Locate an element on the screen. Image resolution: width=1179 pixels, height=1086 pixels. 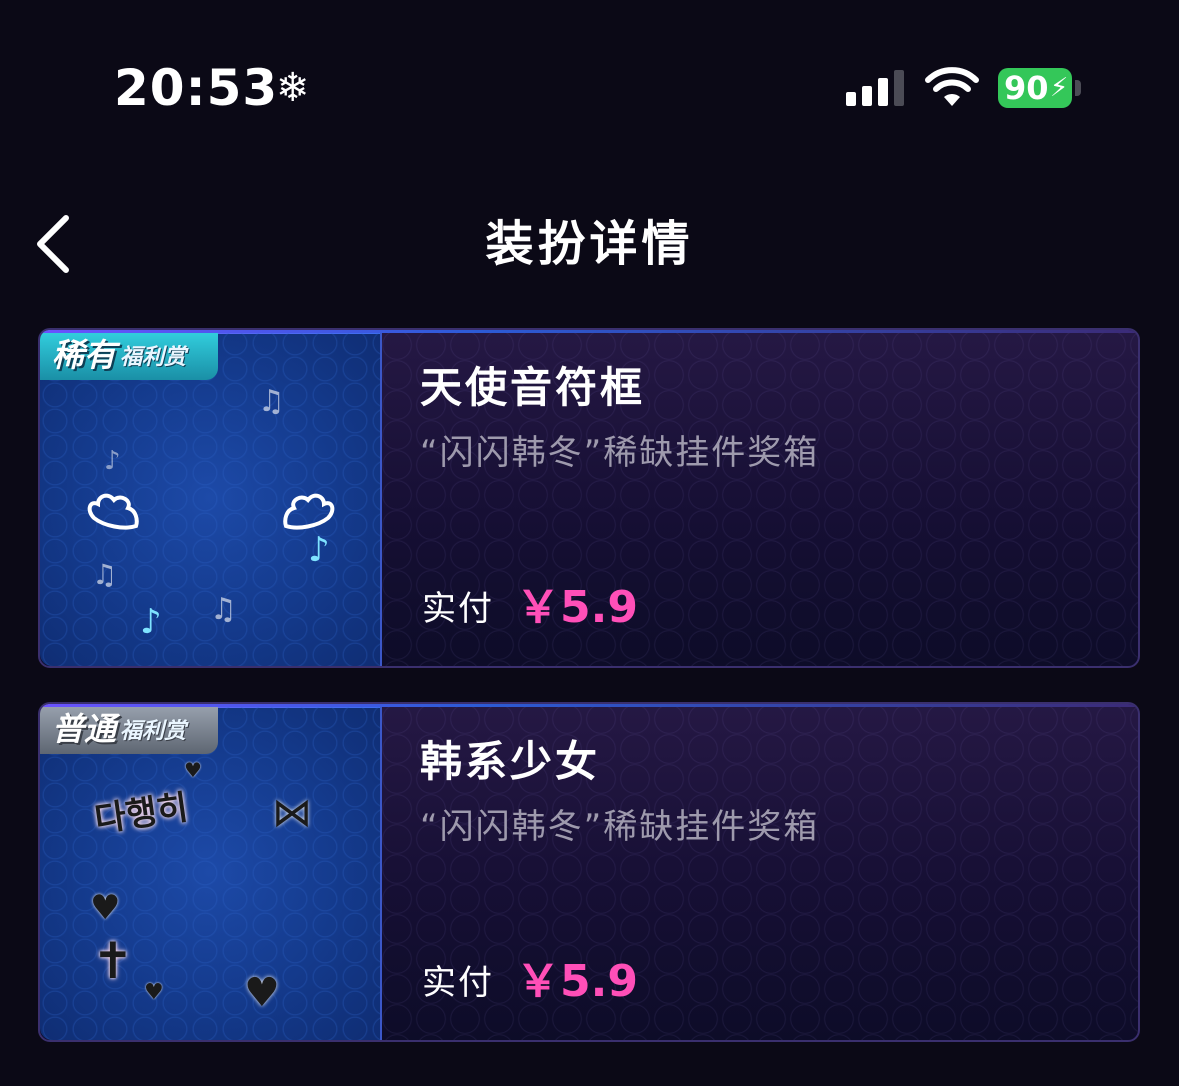
charging-bolt-icon: ⚡ is located at coordinates (1059, 88).